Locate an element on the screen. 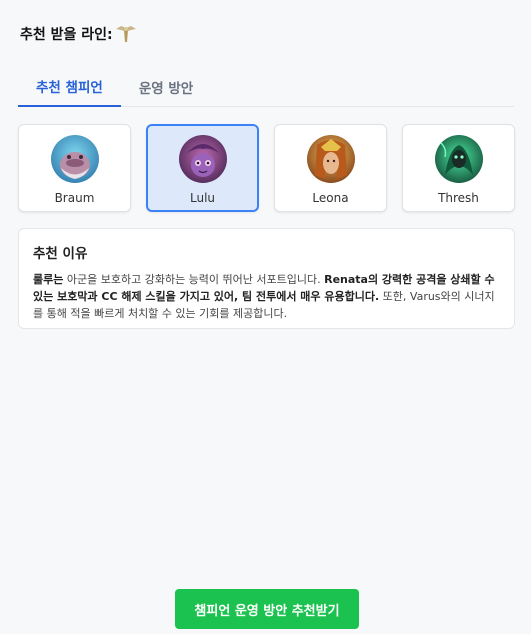  support-role-icon is located at coordinates (125, 34).